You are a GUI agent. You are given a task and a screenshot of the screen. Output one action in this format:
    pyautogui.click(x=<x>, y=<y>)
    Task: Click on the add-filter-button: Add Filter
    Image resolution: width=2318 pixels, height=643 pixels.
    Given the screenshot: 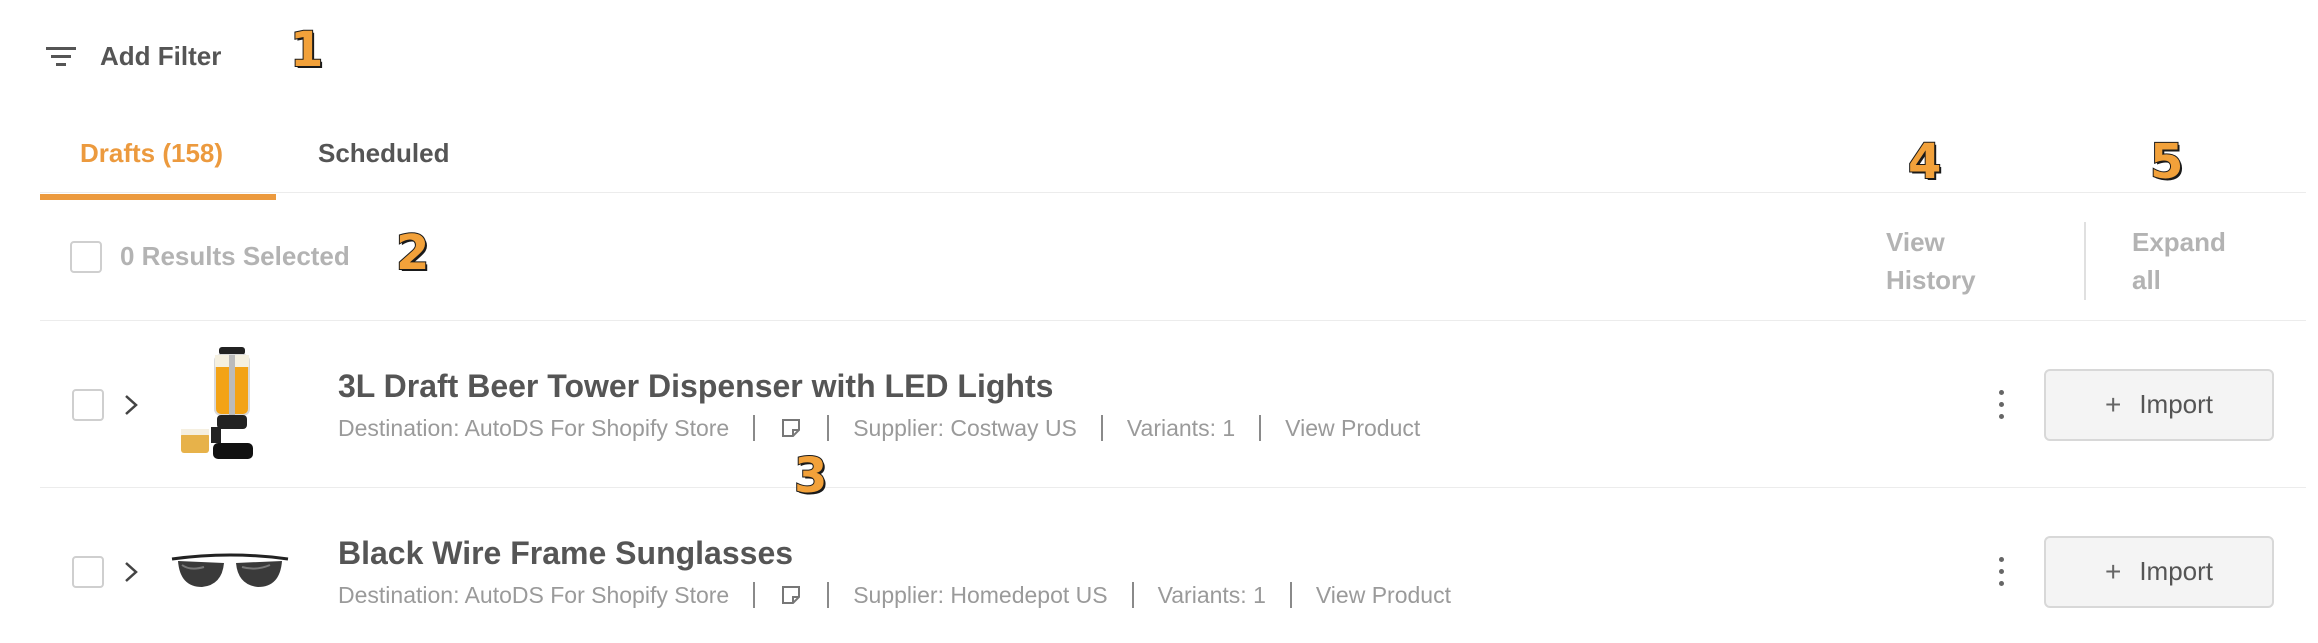 What is the action you would take?
    pyautogui.click(x=132, y=56)
    